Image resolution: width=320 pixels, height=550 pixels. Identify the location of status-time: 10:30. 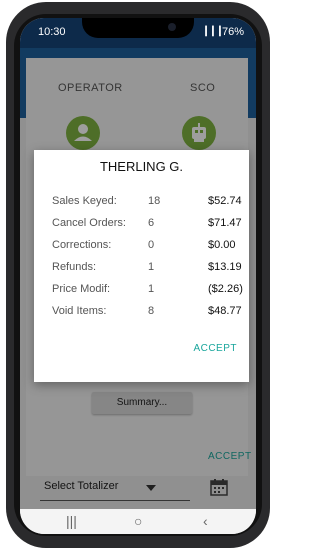
(52, 32).